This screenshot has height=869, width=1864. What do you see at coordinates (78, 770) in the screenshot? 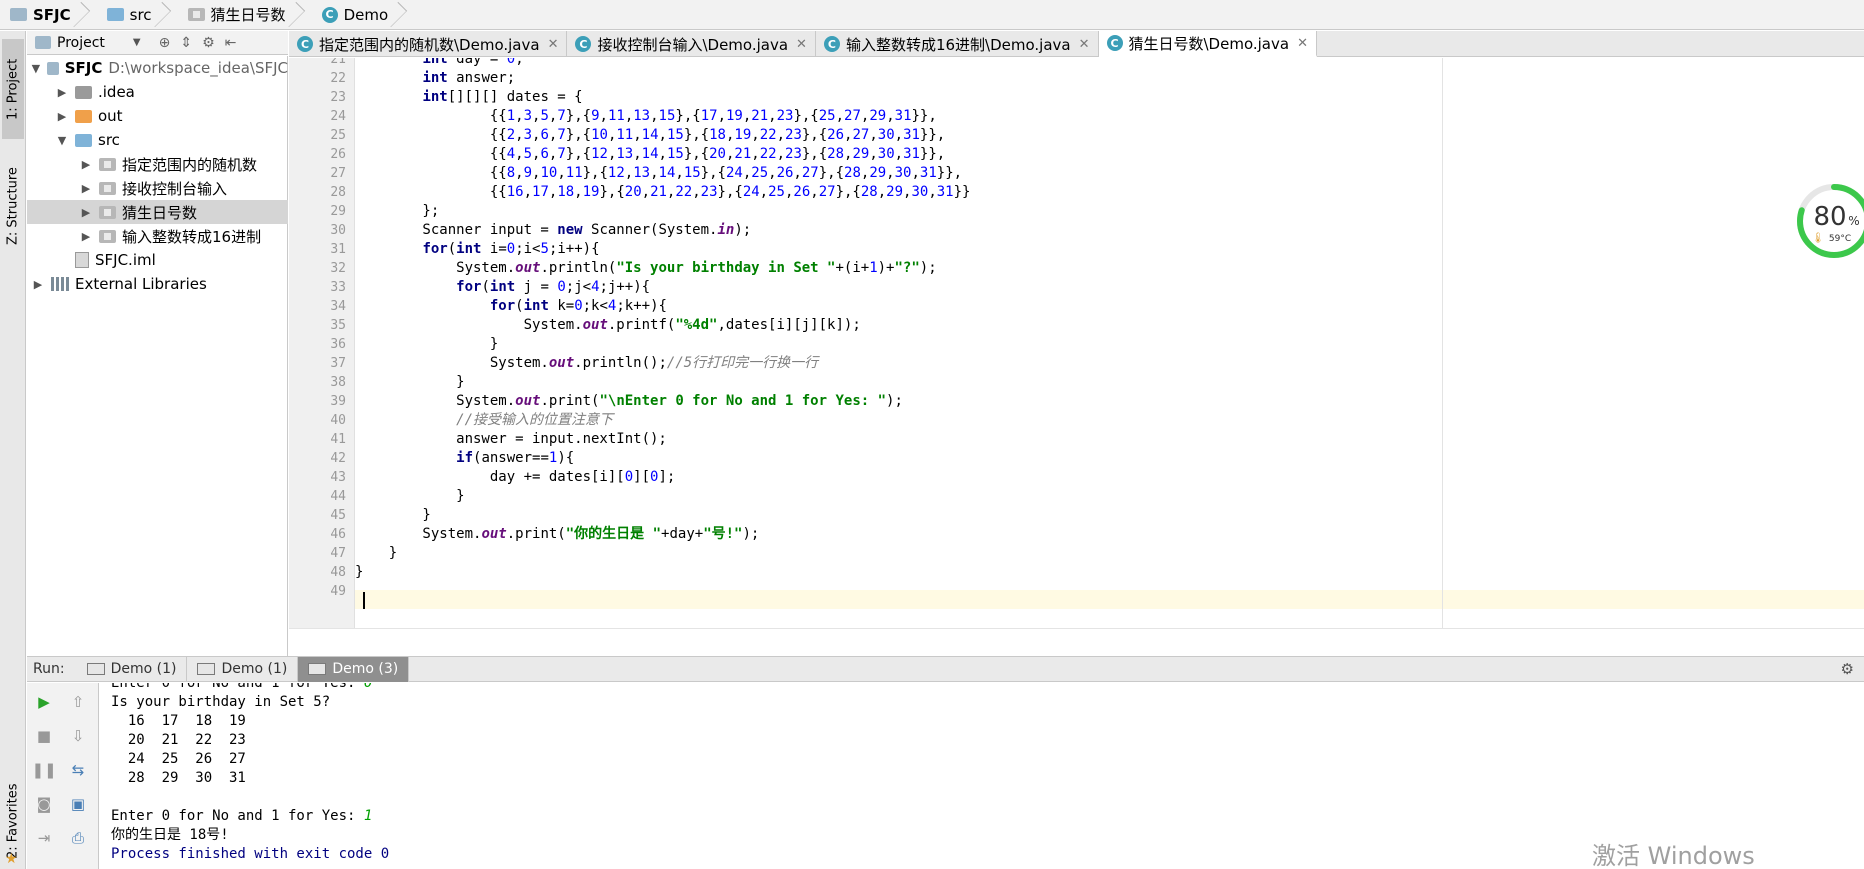
I see `soft-wrap-icon: ⇆` at bounding box center [78, 770].